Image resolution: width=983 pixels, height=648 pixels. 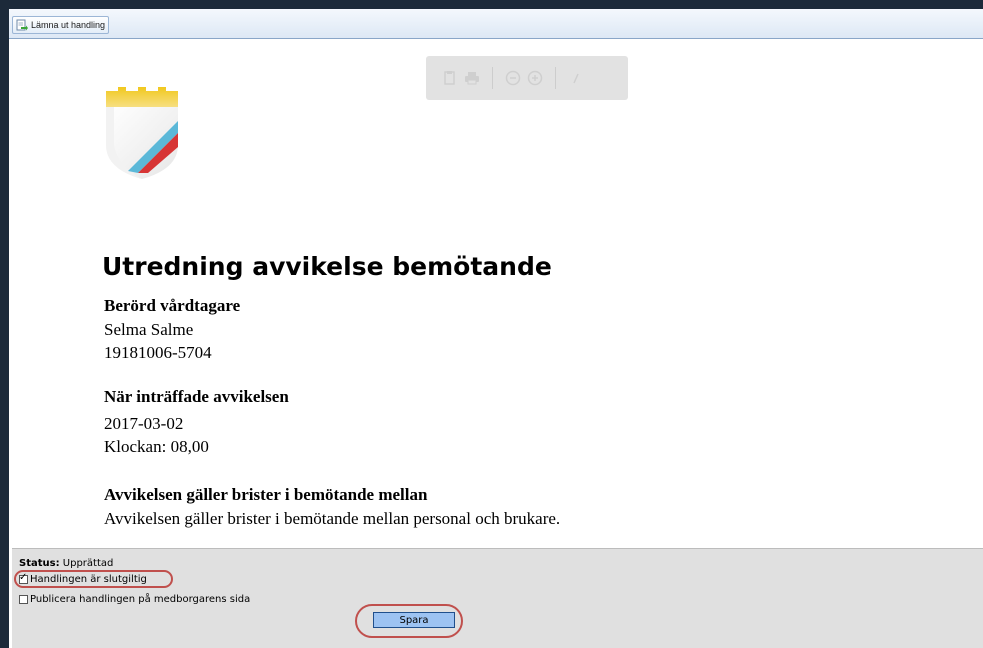 I want to click on occurred-time: Klockan: 08,00, so click(x=156, y=446).